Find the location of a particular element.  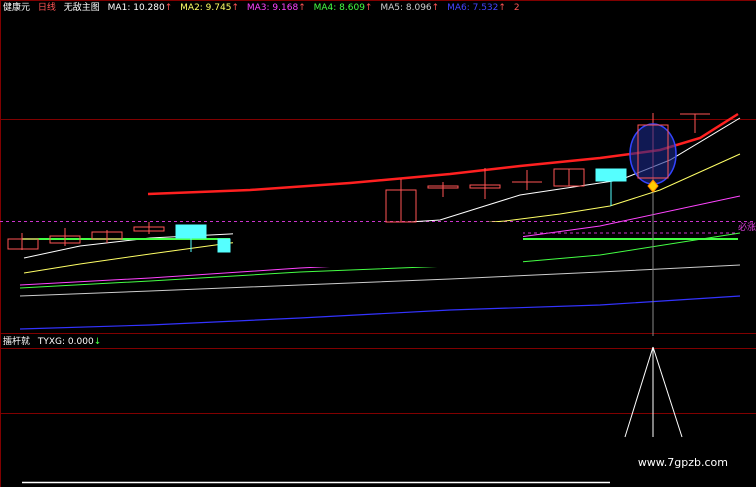

ma6-value: MA6: 7.532↑ is located at coordinates (476, 8).